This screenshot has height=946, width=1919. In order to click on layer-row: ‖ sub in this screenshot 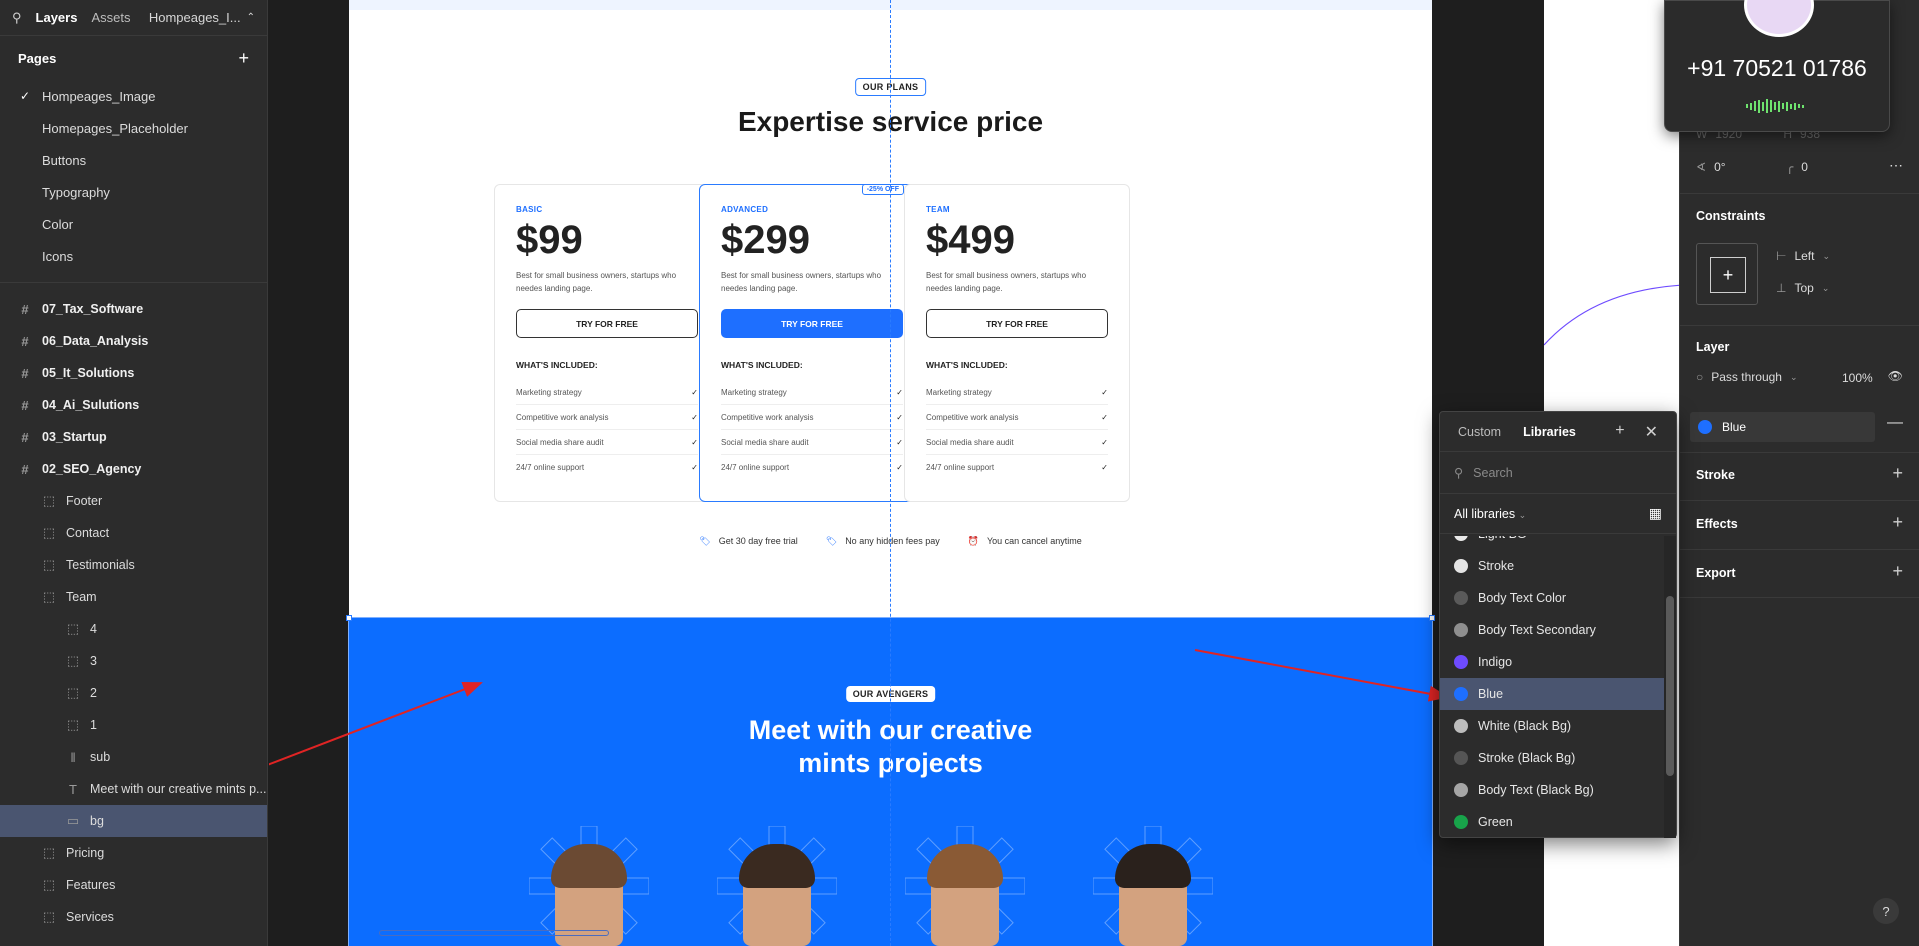, I will do `click(133, 757)`.